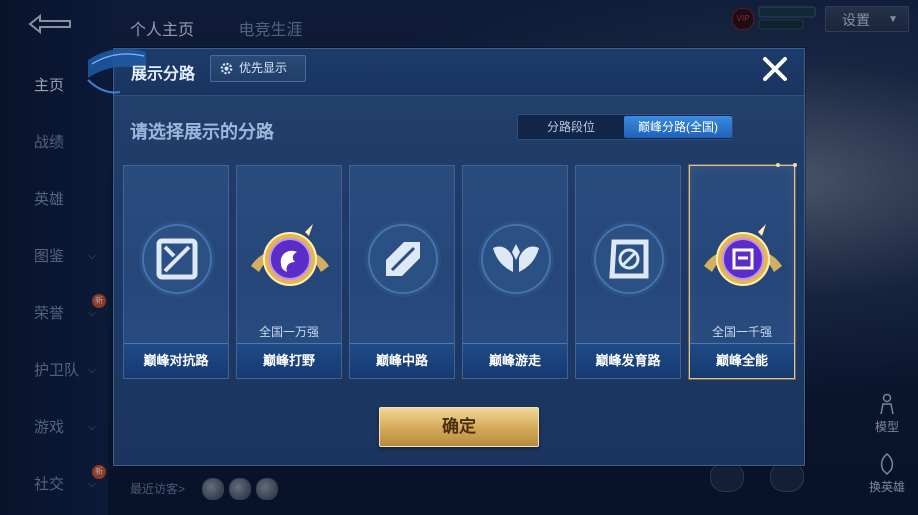  Describe the element at coordinates (263, 68) in the screenshot. I see `priority-display-label: 优先显示` at that location.